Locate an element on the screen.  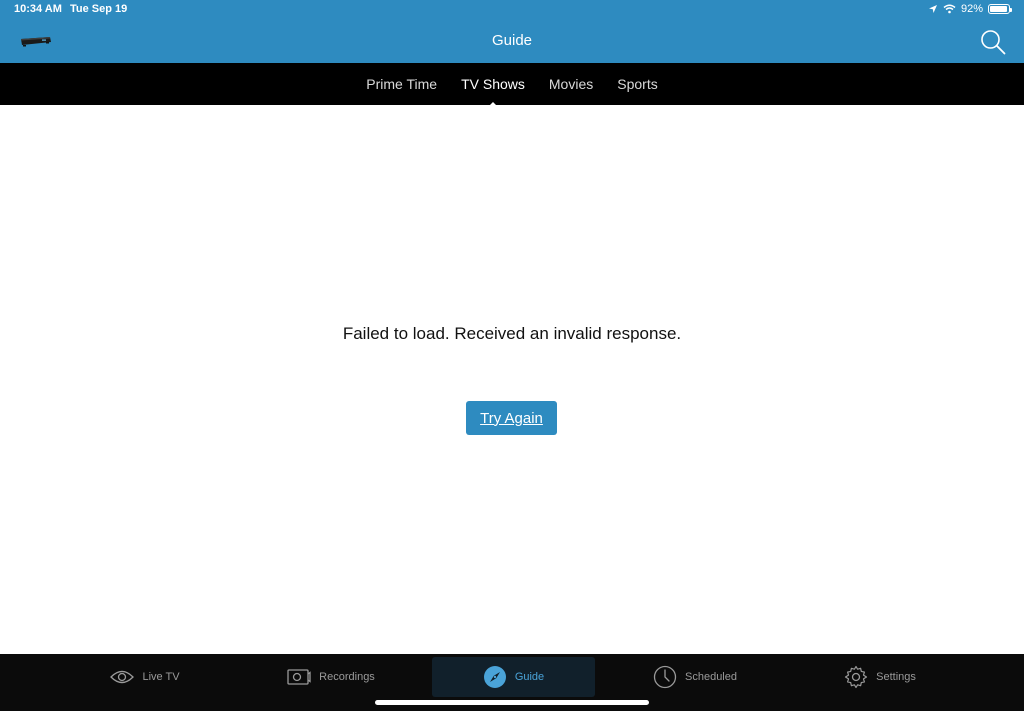
category-tabs: Prime Time TV Shows Movies Sports is located at coordinates (512, 92).